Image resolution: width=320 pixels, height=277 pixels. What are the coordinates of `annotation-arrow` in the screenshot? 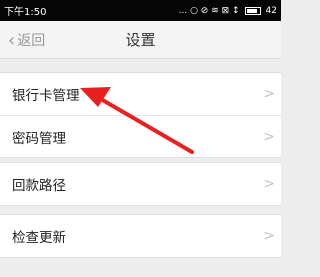 It's located at (137, 120).